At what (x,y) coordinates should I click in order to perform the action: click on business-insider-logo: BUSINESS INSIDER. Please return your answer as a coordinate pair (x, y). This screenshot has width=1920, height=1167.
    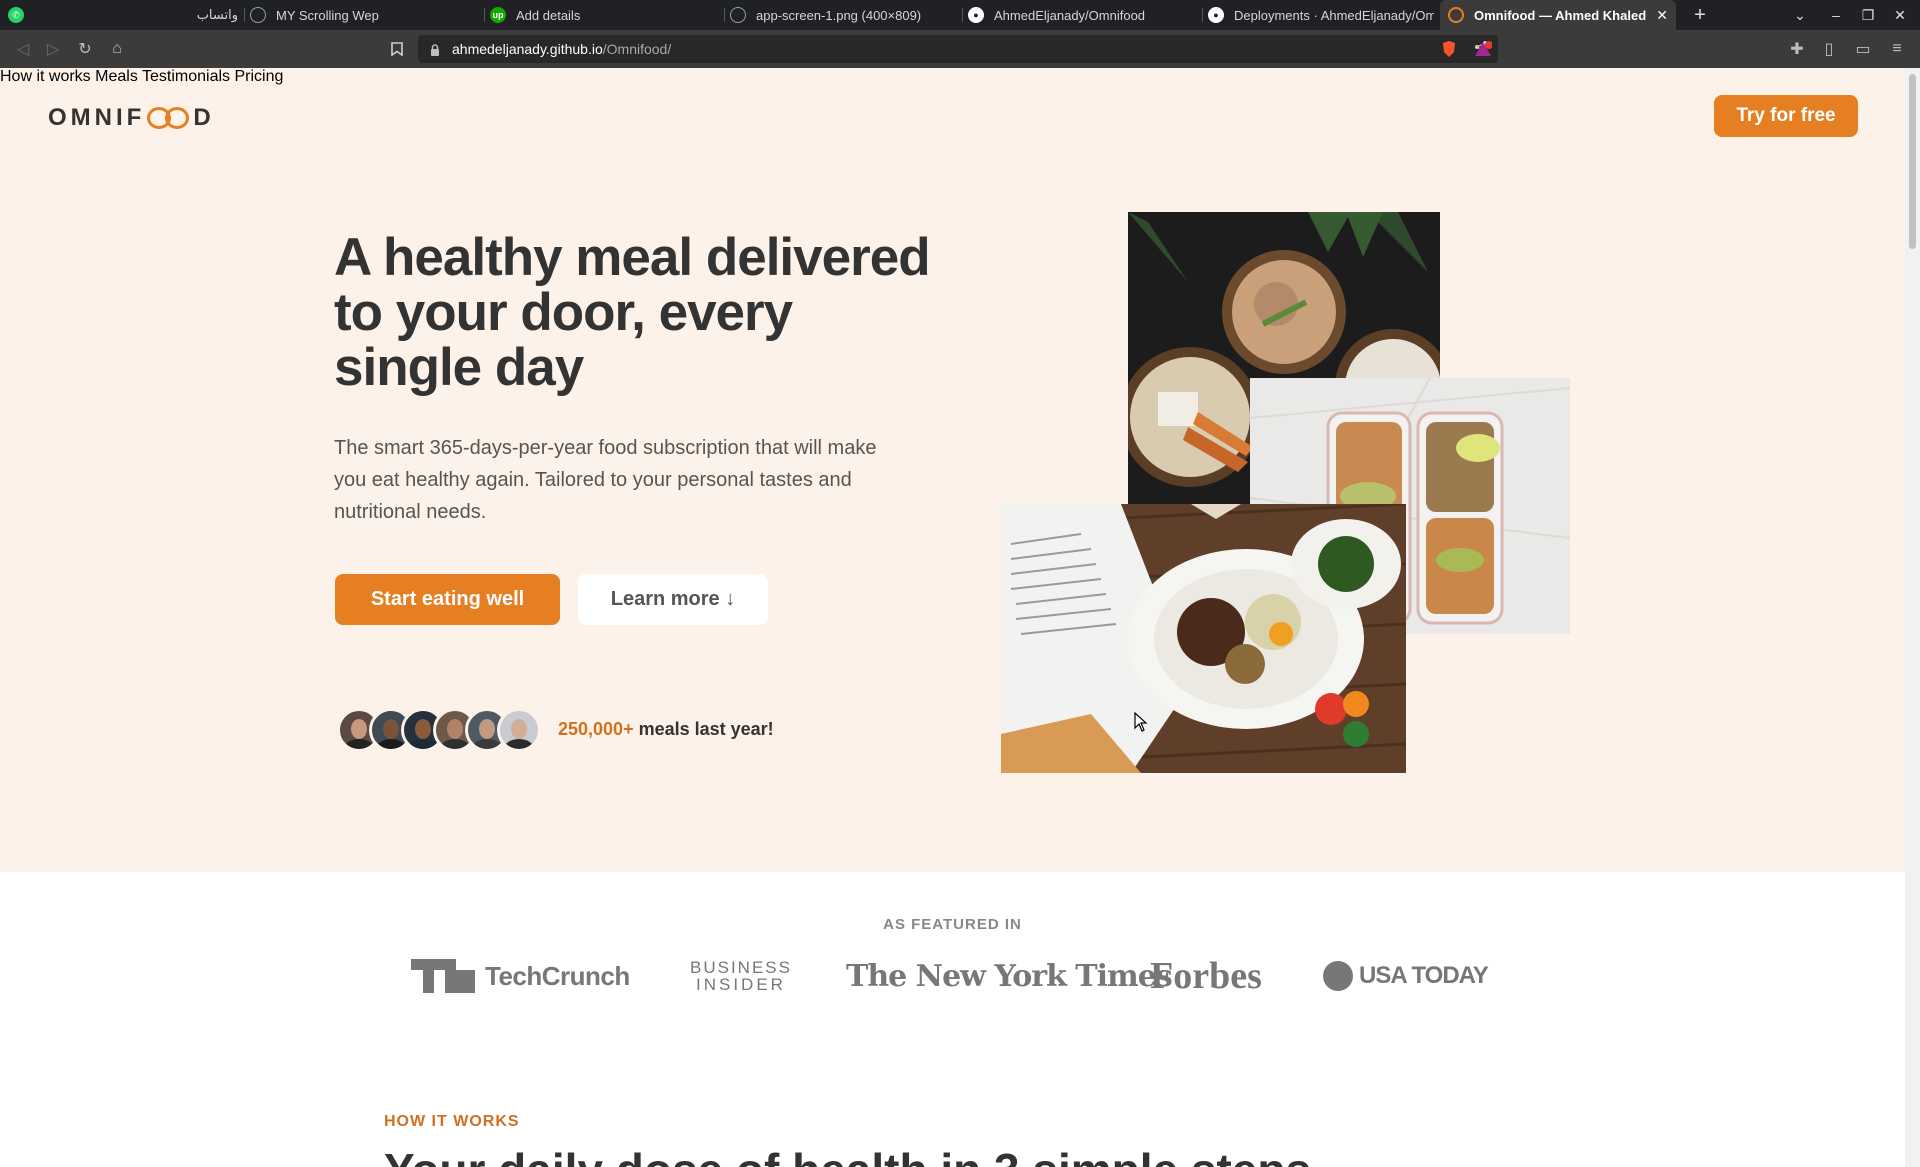
    Looking at the image, I should click on (741, 976).